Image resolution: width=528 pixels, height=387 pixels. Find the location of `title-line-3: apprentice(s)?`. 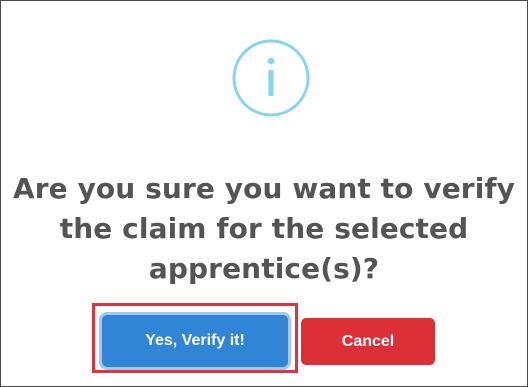

title-line-3: apprentice(s)? is located at coordinates (264, 268).